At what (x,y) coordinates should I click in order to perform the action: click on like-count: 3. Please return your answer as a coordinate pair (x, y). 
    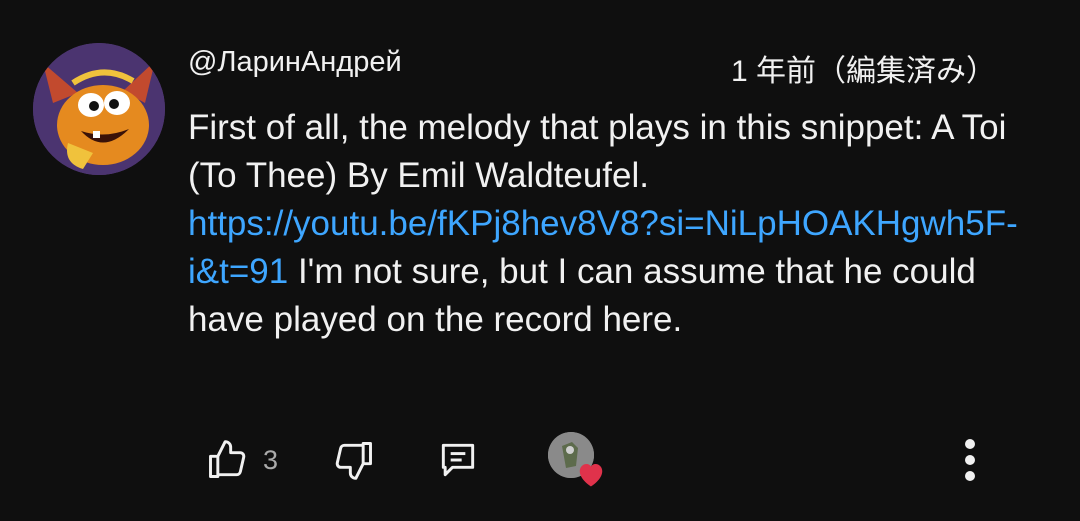
    Looking at the image, I should click on (271, 459).